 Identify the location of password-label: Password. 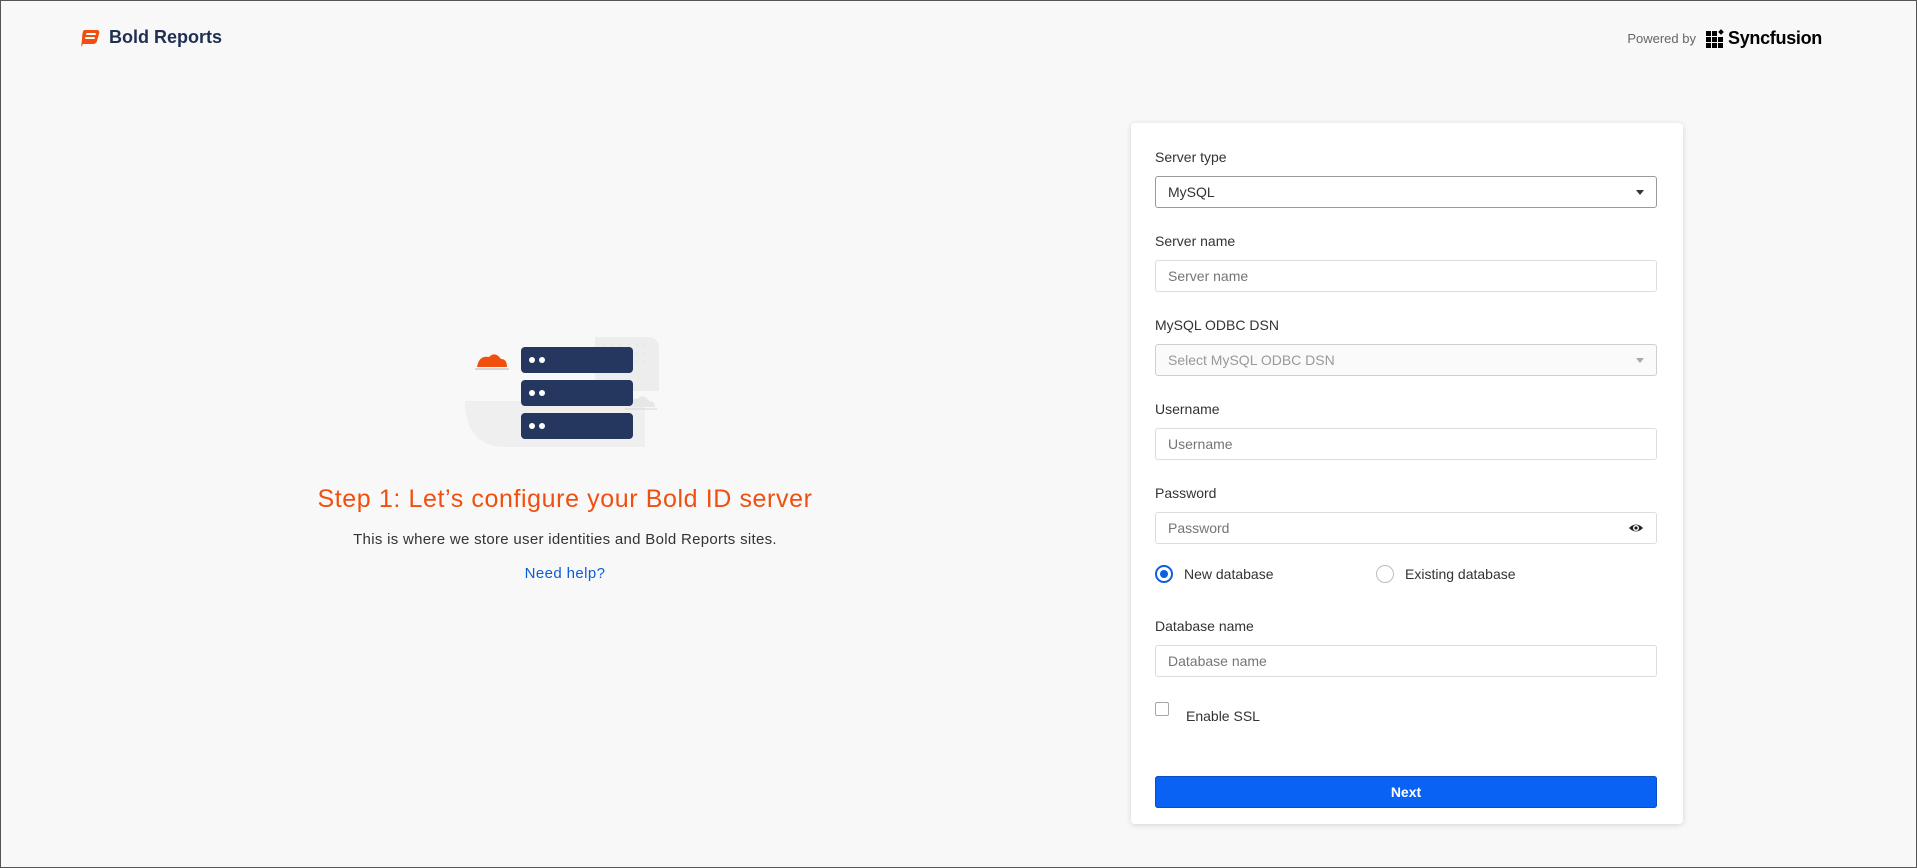
(1186, 493).